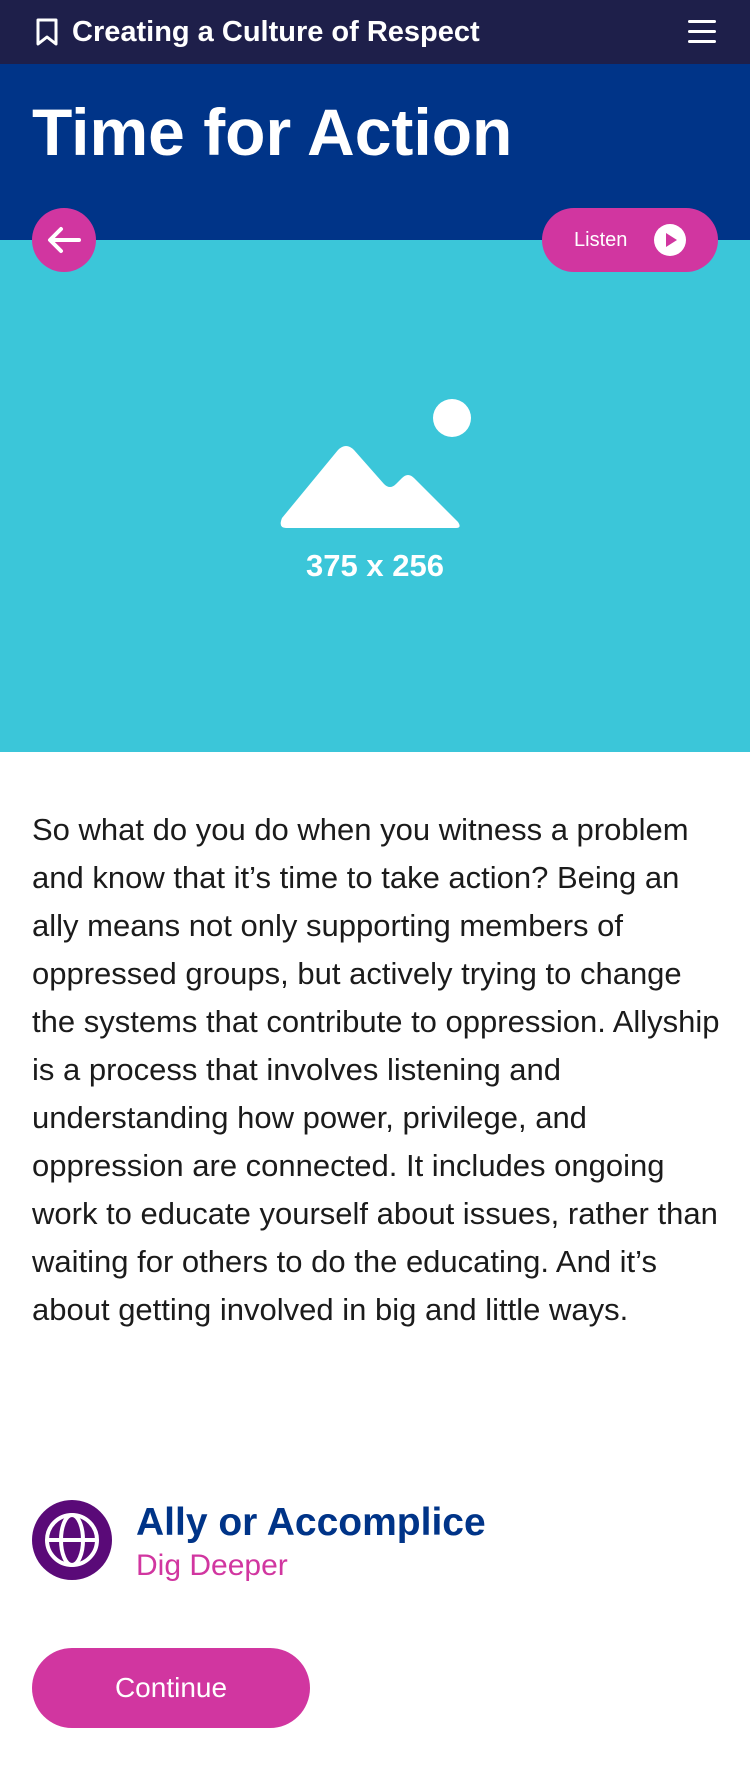 The image size is (750, 1792). I want to click on continue-button: Continue, so click(171, 1688).